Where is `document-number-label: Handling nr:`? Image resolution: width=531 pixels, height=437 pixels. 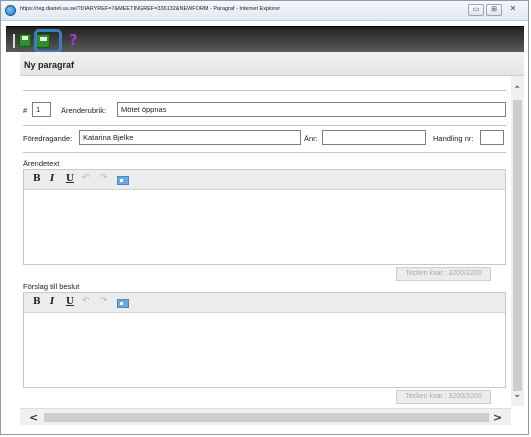 document-number-label: Handling nr: is located at coordinates (453, 138).